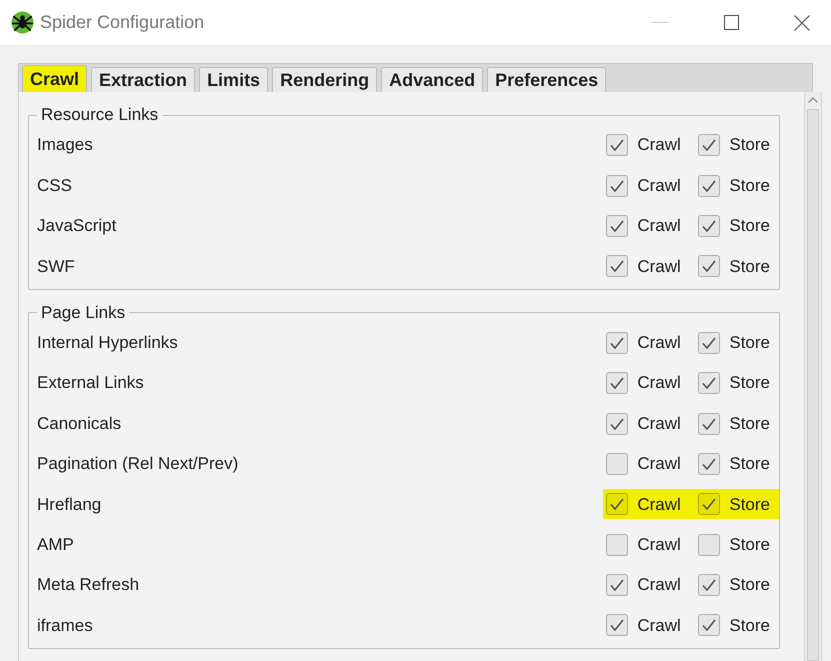 The image size is (831, 661). I want to click on tab: Advanced, so click(432, 79).